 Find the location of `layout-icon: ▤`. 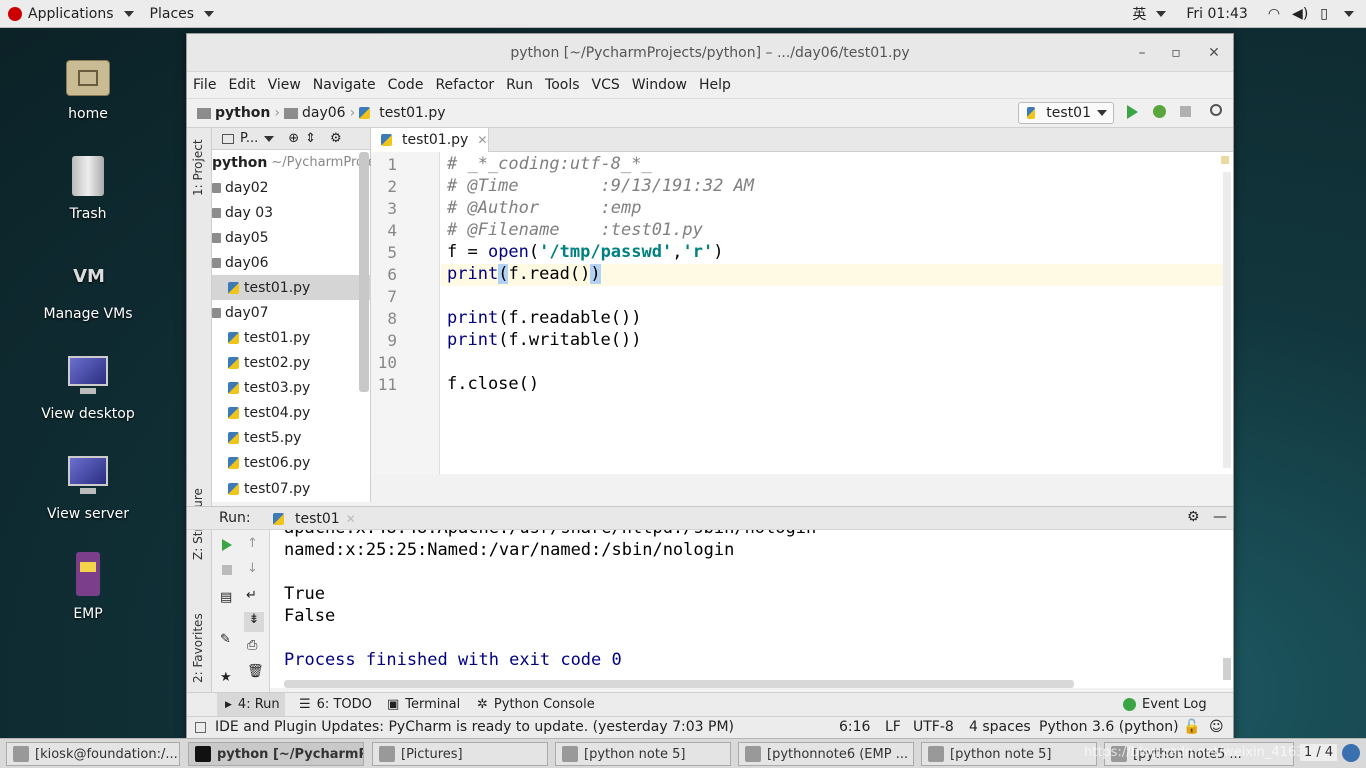

layout-icon: ▤ is located at coordinates (226, 597).